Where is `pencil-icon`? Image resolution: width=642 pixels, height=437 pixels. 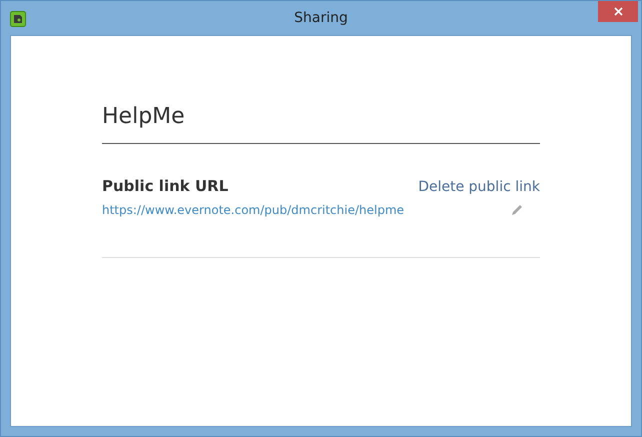 pencil-icon is located at coordinates (517, 210).